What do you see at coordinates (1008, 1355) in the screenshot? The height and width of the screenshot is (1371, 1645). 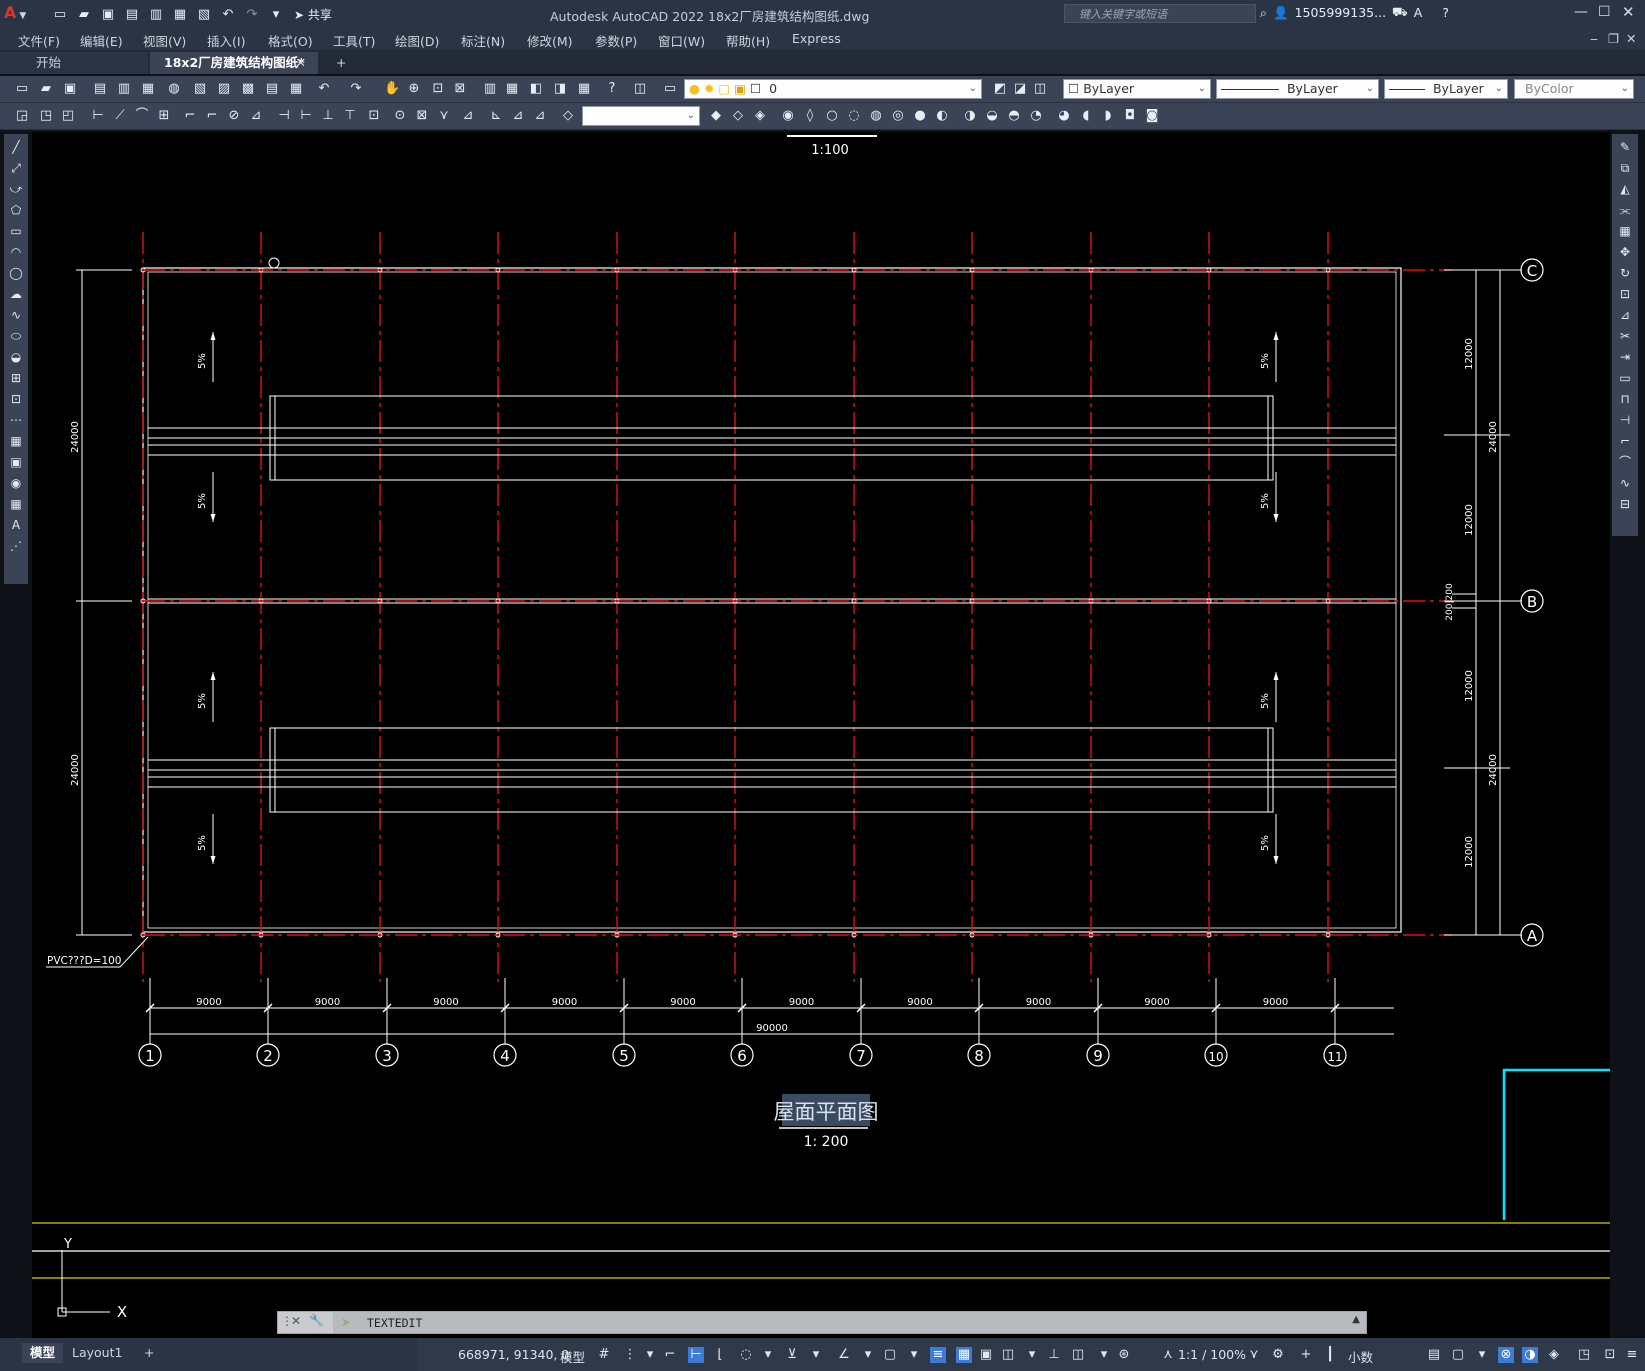 I see `dynamic-input-icon: ◫` at bounding box center [1008, 1355].